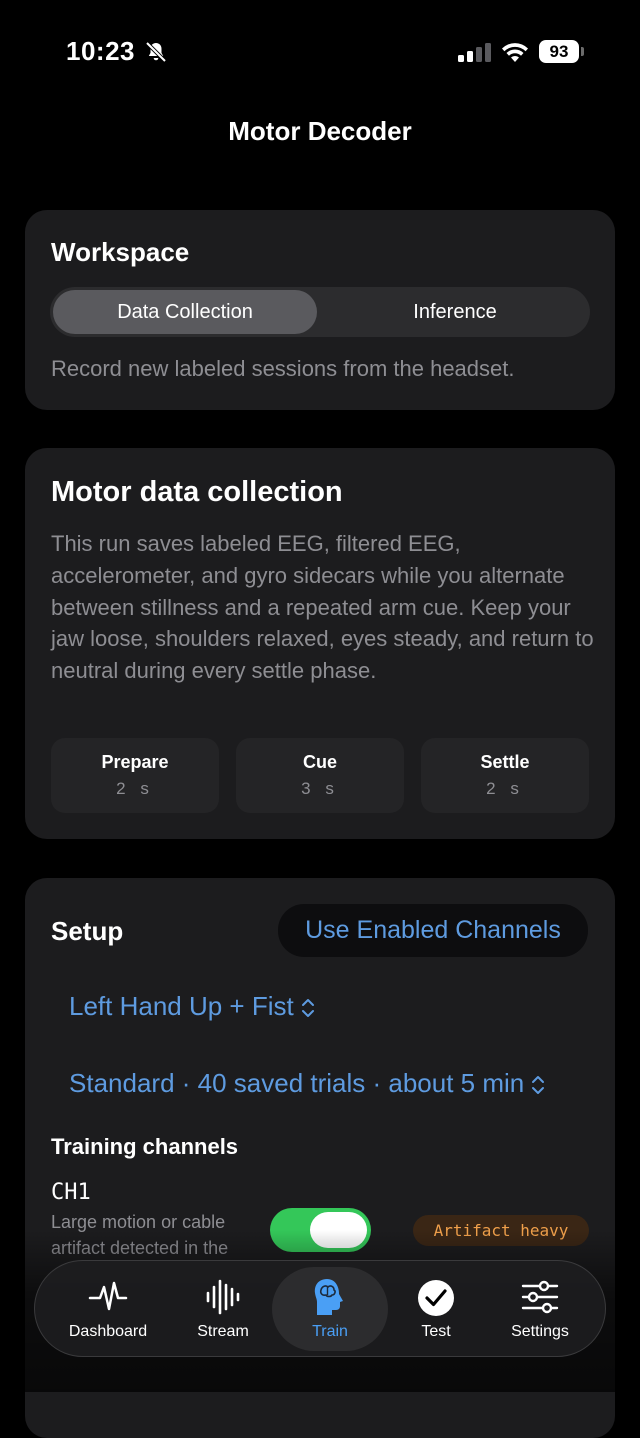 This screenshot has height=1438, width=640. What do you see at coordinates (71, 1192) in the screenshot?
I see `channel-name: CH1` at bounding box center [71, 1192].